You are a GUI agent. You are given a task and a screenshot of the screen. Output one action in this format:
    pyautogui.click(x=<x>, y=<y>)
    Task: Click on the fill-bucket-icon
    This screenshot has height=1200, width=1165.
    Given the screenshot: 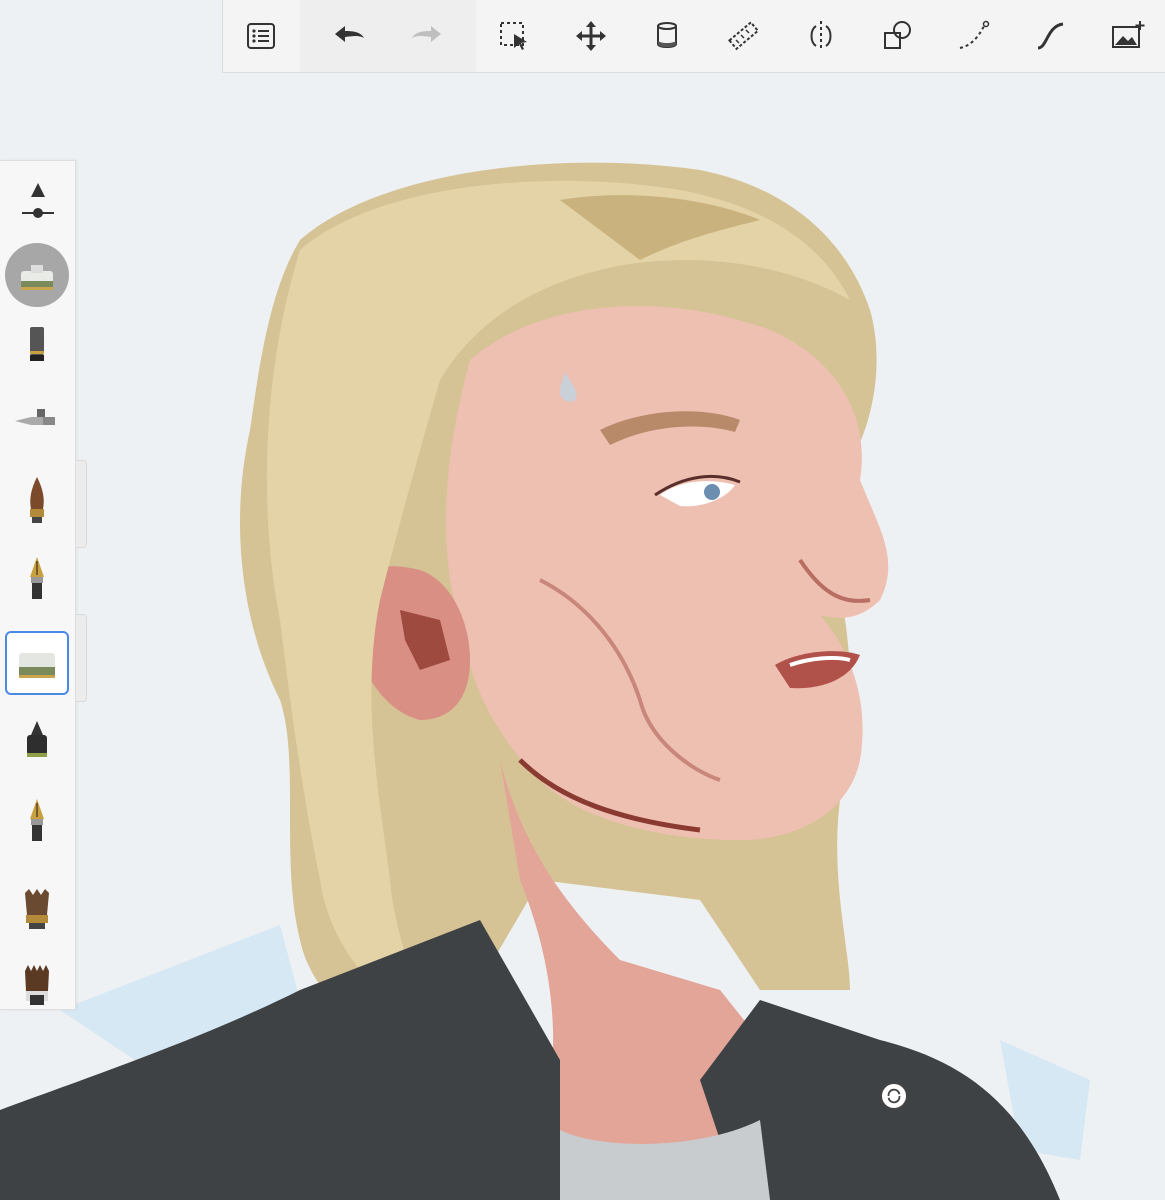 What is the action you would take?
    pyautogui.click(x=667, y=35)
    